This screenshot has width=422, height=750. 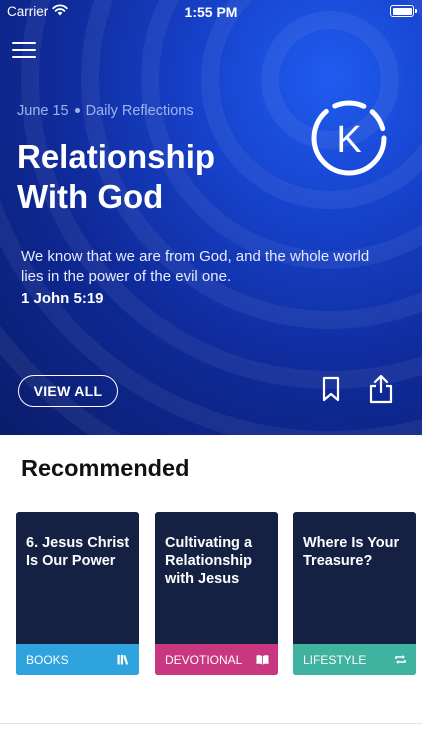 I want to click on card-category-bar: DEVOTIONAL, so click(x=216, y=659).